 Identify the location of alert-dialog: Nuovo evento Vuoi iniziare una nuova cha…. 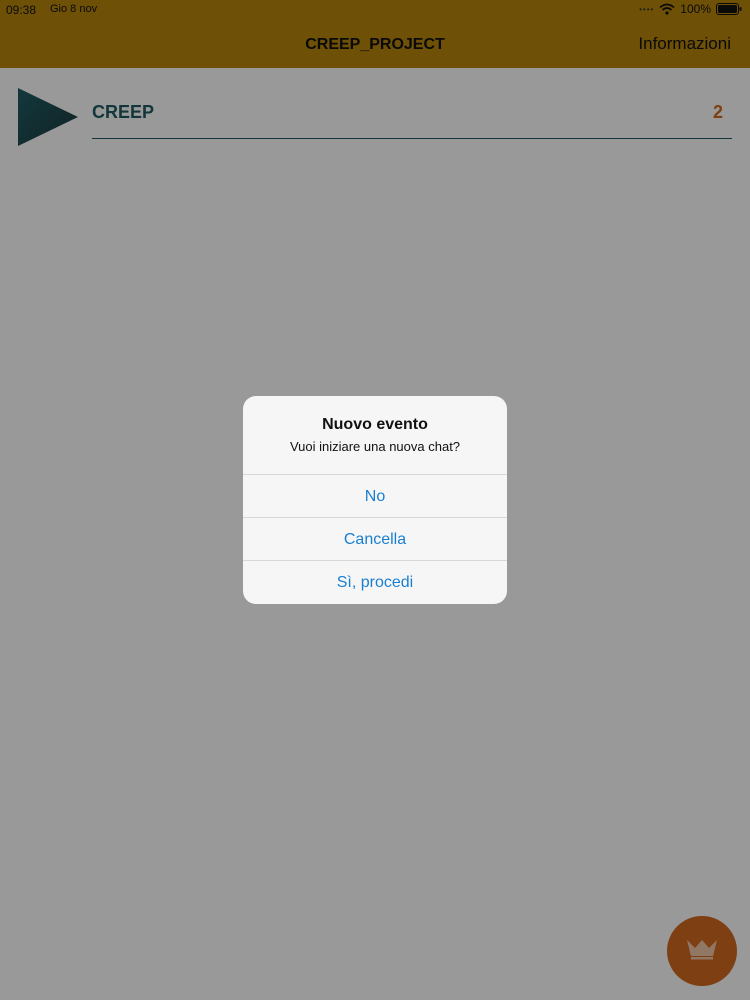
(375, 500).